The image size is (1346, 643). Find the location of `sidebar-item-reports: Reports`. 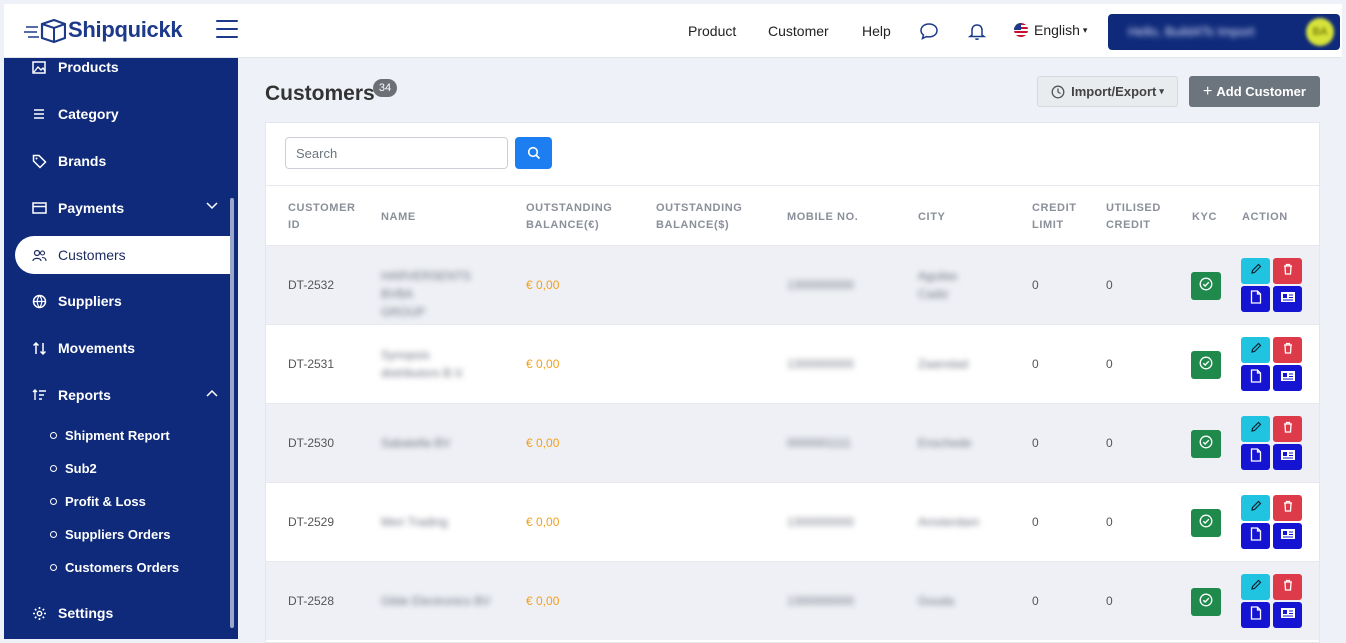

sidebar-item-reports: Reports is located at coordinates (117, 395).